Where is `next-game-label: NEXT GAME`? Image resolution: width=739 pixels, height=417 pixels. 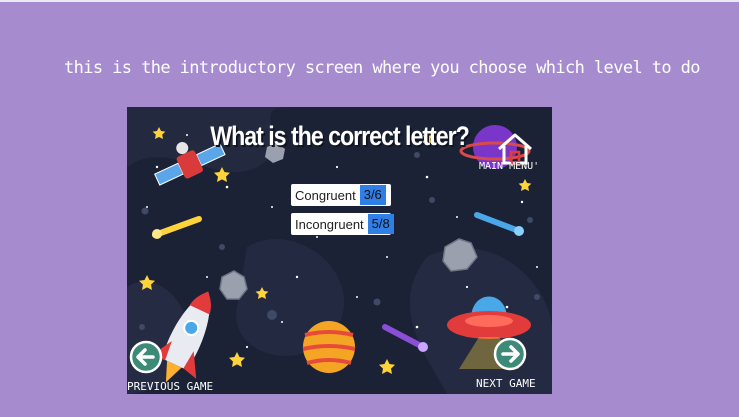 next-game-label: NEXT GAME is located at coordinates (506, 383).